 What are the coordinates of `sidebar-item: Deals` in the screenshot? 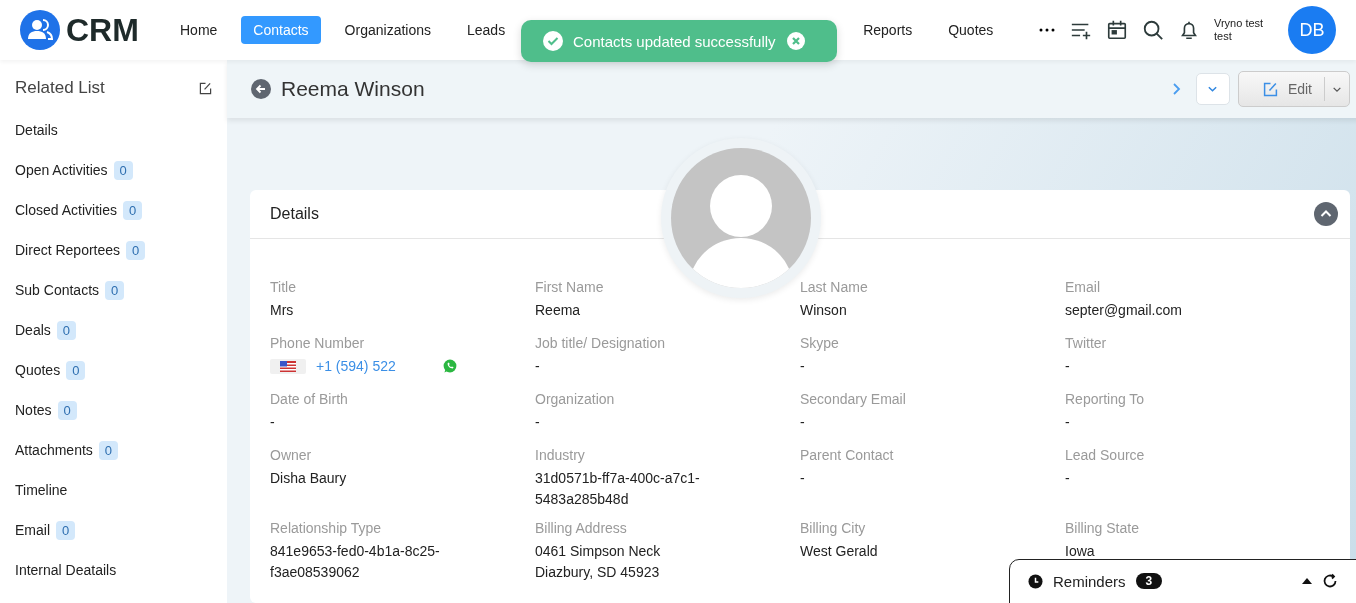 It's located at (33, 330).